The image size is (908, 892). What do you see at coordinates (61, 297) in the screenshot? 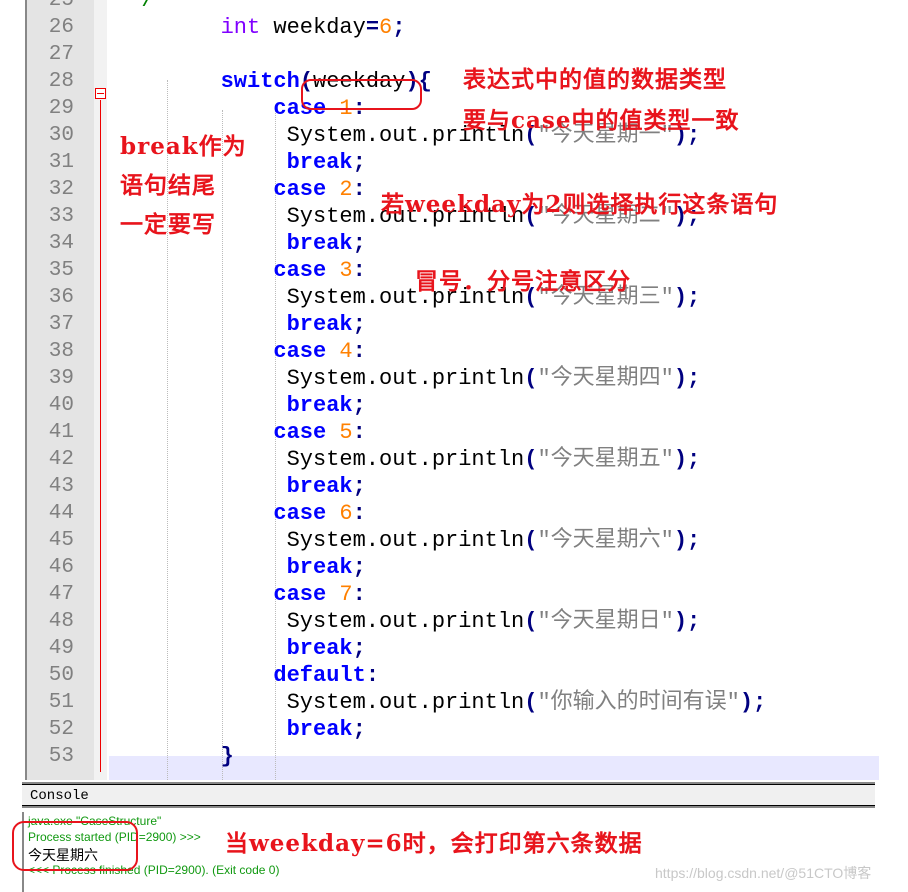
I see `line-number: 36` at bounding box center [61, 297].